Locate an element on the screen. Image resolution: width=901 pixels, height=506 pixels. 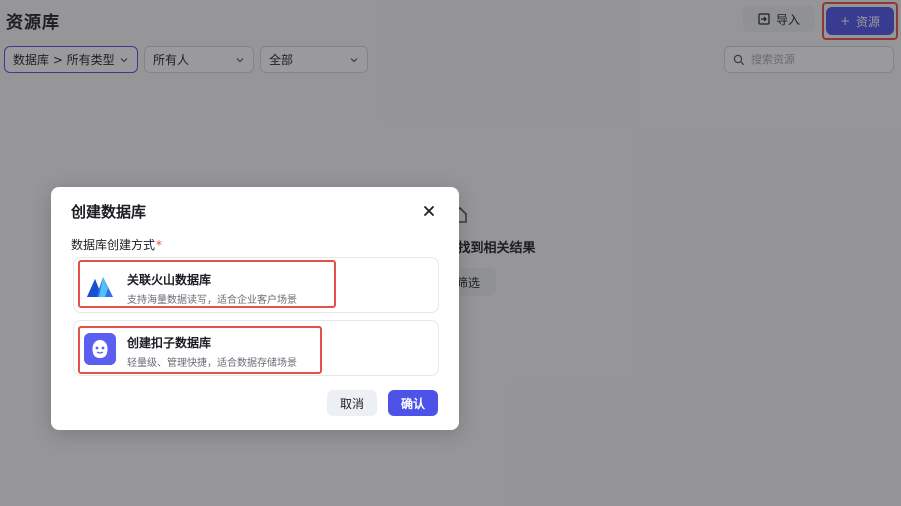
creation-method-text: 数据库创建方式 is located at coordinates (113, 245).